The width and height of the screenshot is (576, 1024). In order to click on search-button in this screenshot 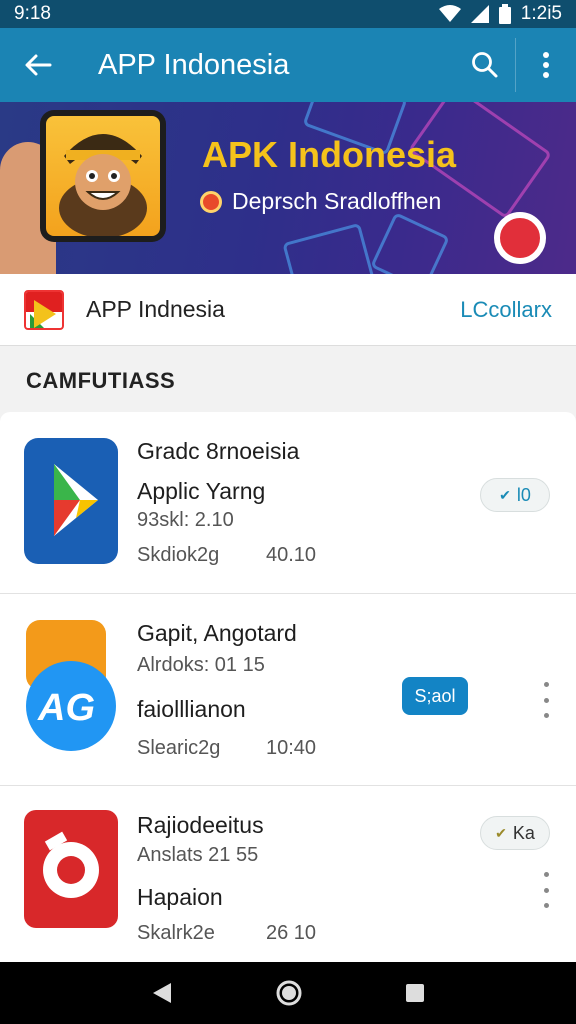, I will do `click(485, 65)`.